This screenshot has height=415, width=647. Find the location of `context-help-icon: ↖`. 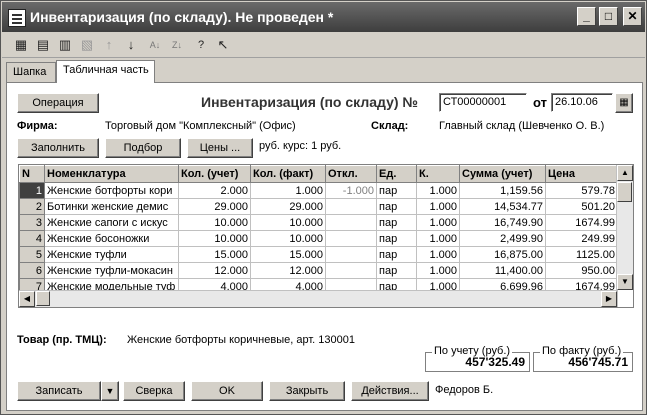

context-help-icon: ↖ is located at coordinates (223, 45).